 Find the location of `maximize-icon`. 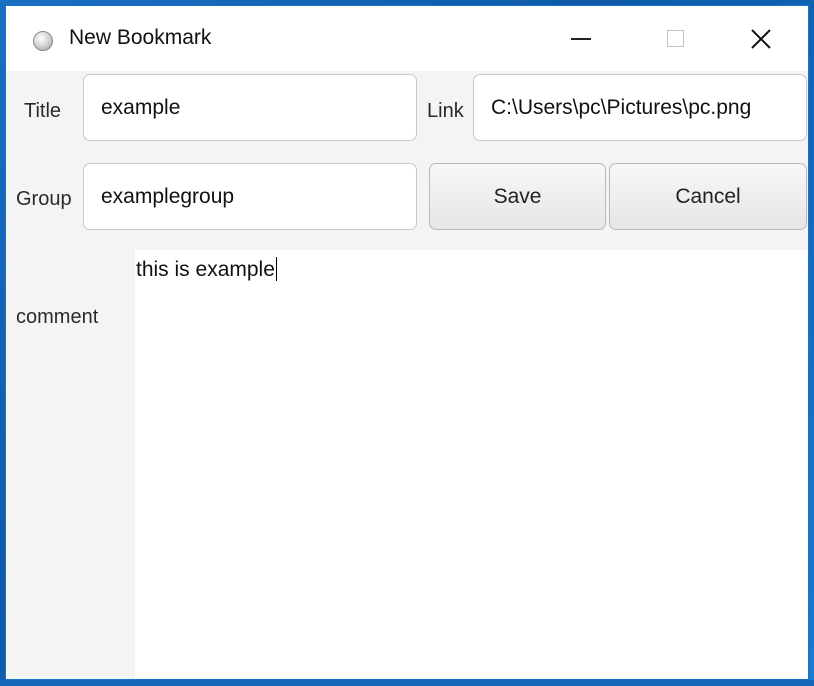

maximize-icon is located at coordinates (675, 38).